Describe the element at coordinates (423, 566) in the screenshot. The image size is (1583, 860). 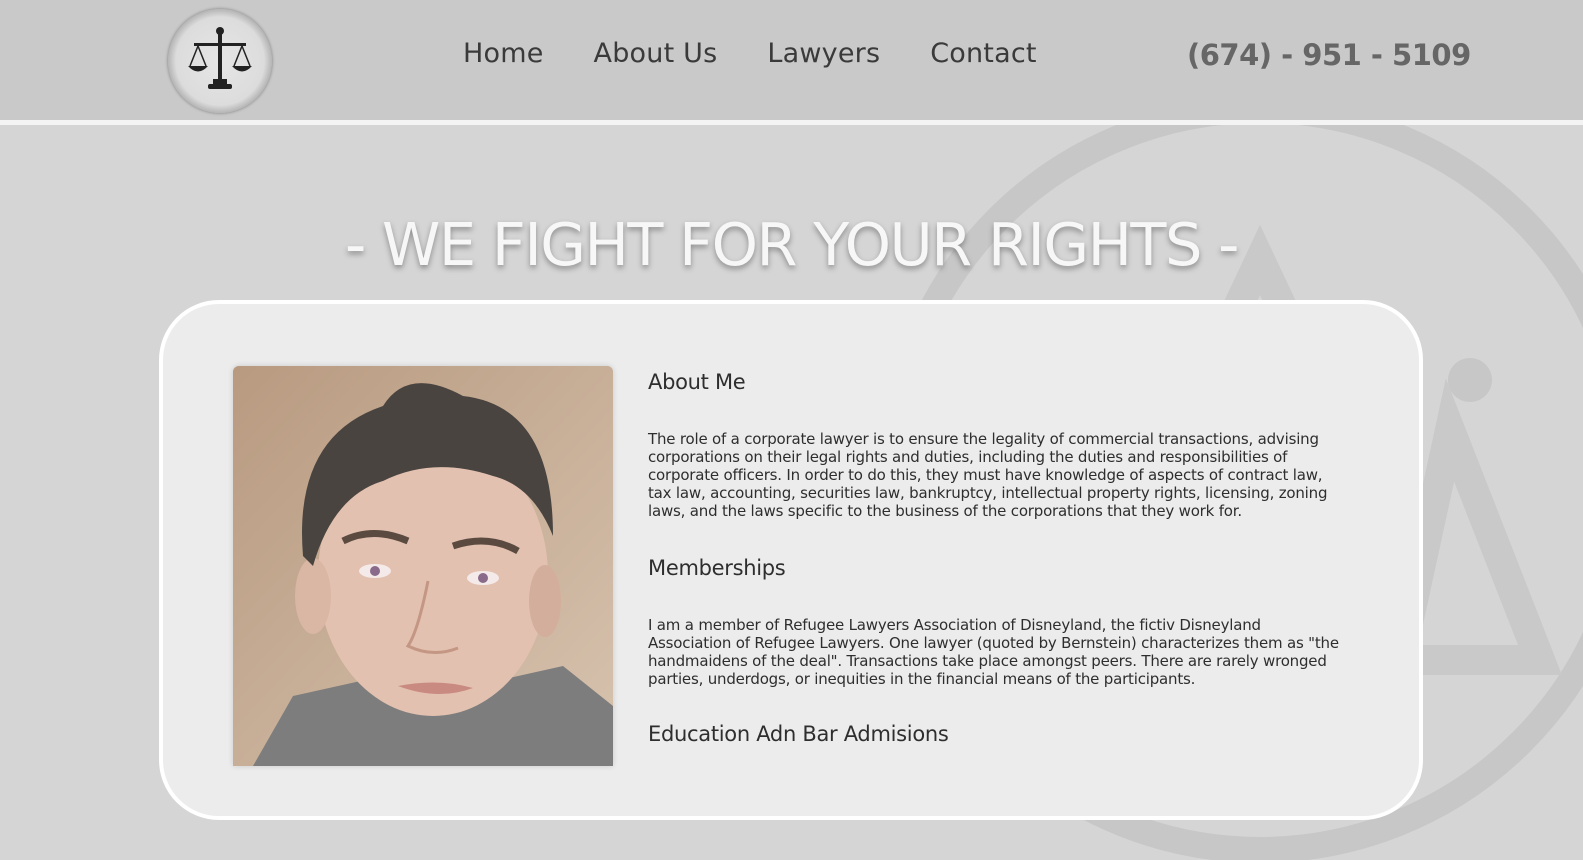
I see `lawyer-portrait-photo` at that location.